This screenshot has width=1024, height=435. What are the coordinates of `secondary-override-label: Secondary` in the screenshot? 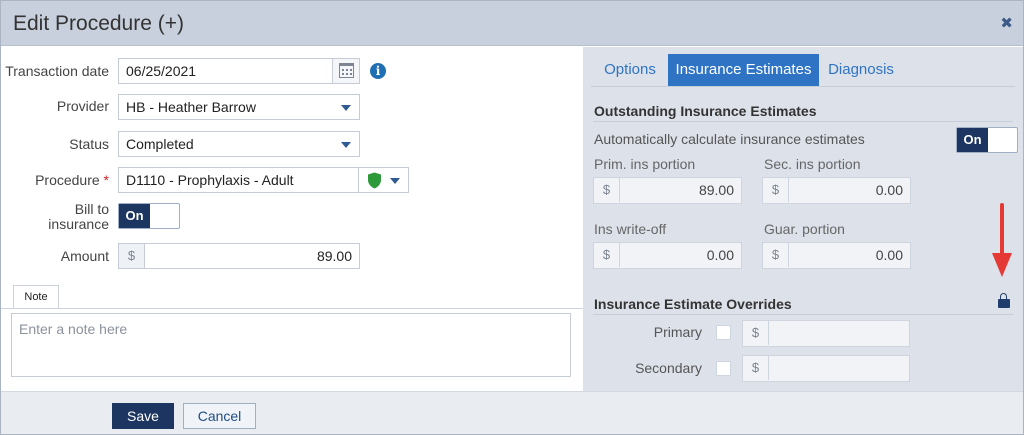 It's located at (668, 368).